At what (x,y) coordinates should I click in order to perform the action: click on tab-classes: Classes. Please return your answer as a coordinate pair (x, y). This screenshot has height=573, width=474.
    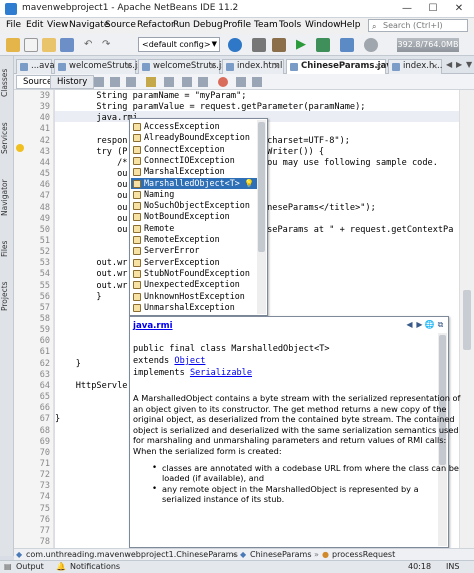
    Looking at the image, I should click on (7, 83).